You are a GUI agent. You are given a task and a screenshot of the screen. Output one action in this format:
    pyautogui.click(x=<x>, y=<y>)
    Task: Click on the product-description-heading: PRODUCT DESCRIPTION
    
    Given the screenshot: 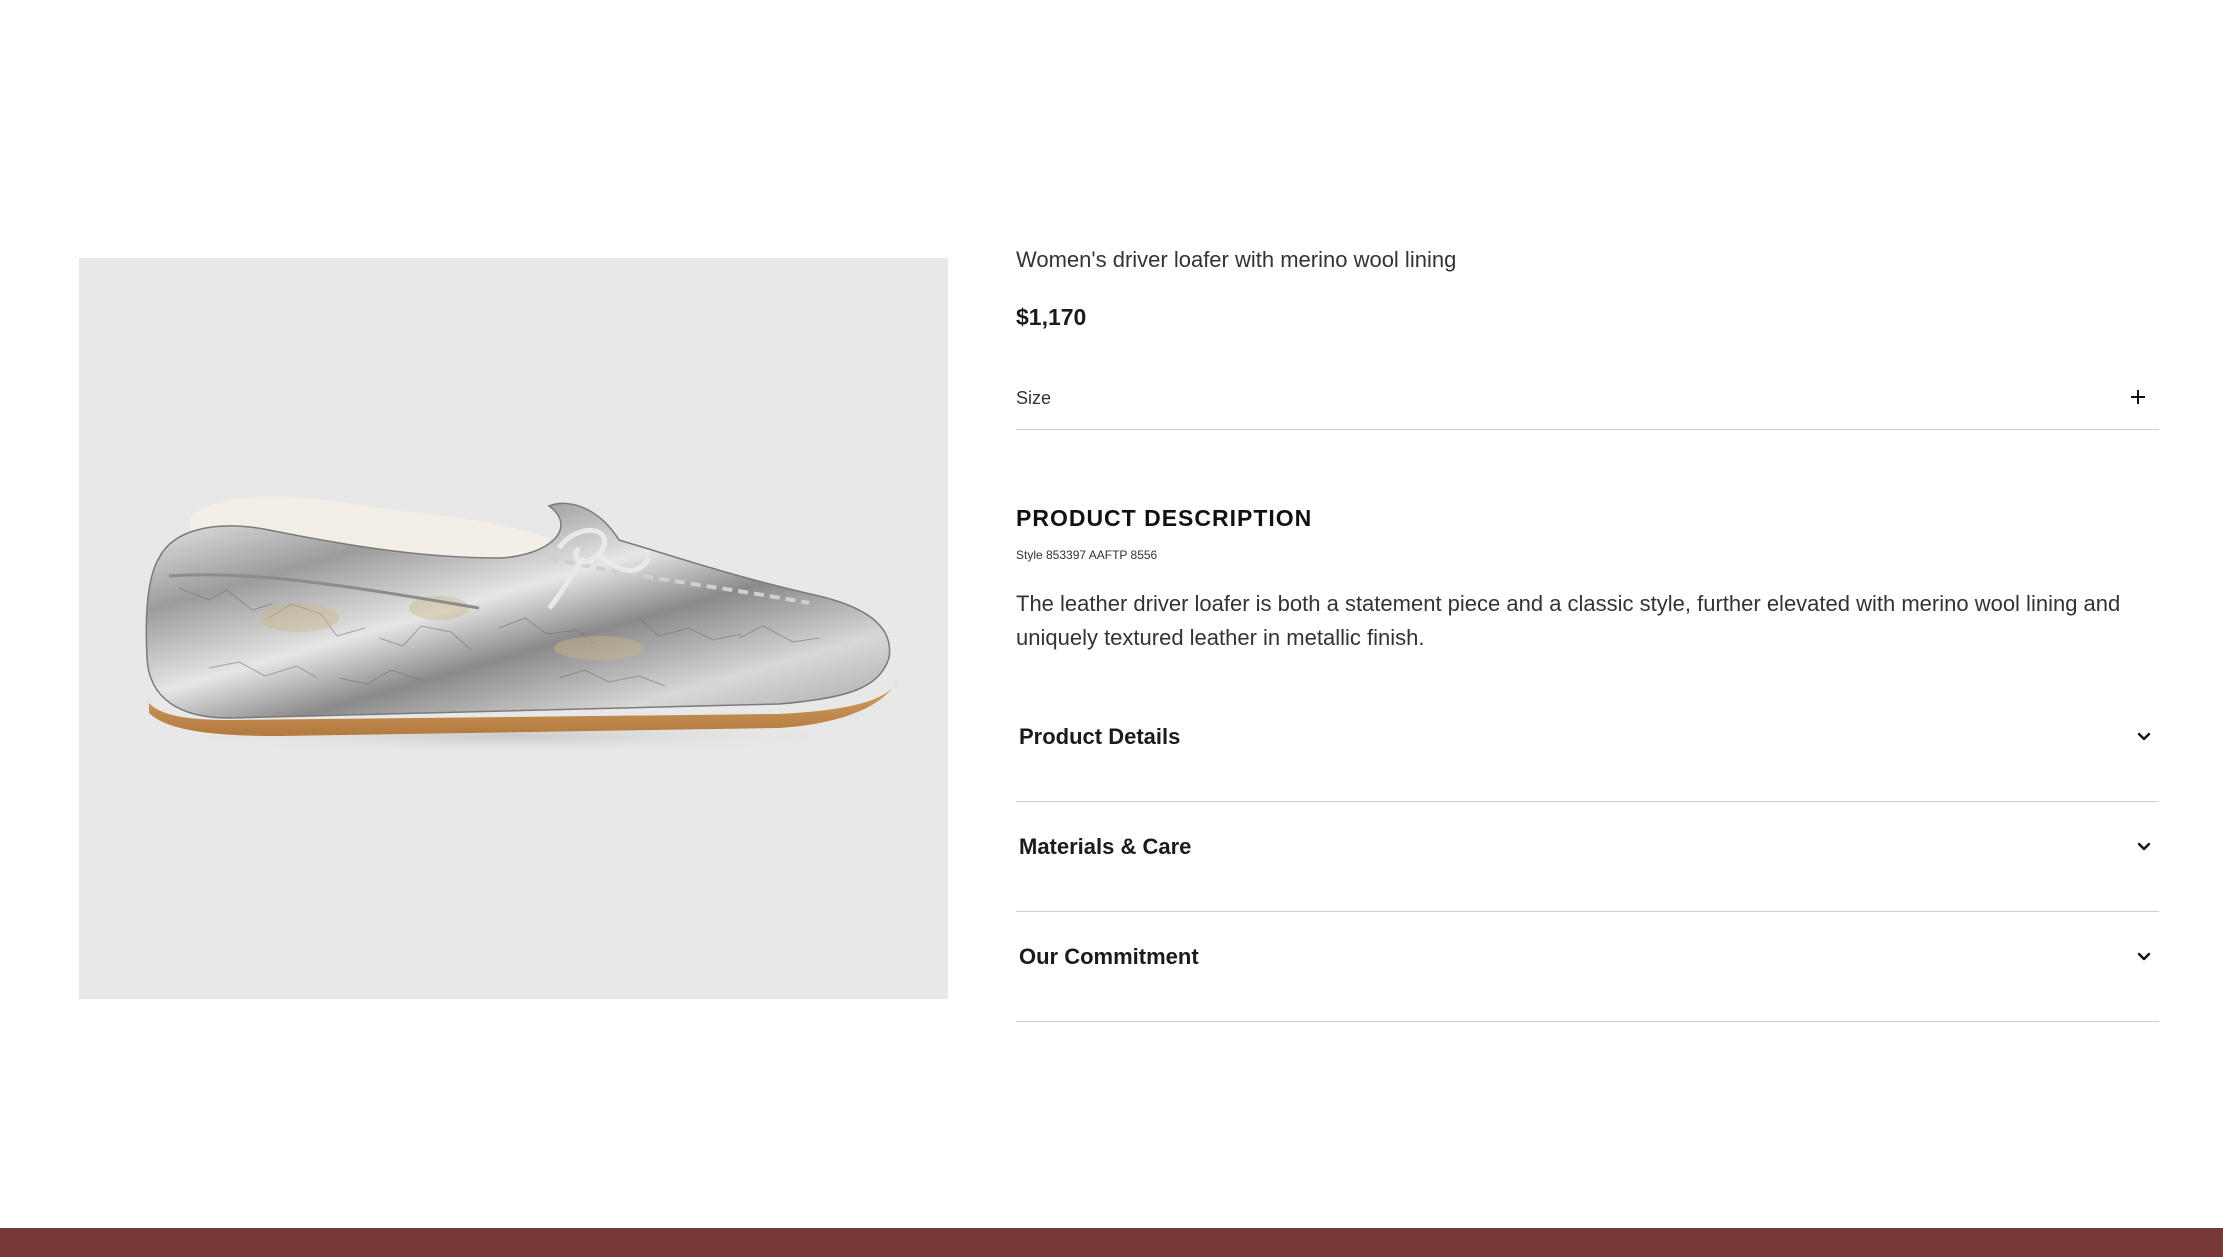 What is the action you would take?
    pyautogui.click(x=1164, y=518)
    